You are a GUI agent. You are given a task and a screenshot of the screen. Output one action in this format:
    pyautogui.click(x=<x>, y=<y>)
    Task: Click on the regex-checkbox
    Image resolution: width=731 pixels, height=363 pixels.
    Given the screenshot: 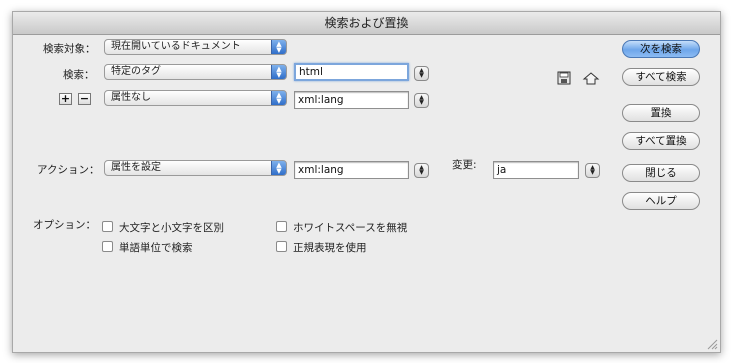 What is the action you would take?
    pyautogui.click(x=281, y=246)
    